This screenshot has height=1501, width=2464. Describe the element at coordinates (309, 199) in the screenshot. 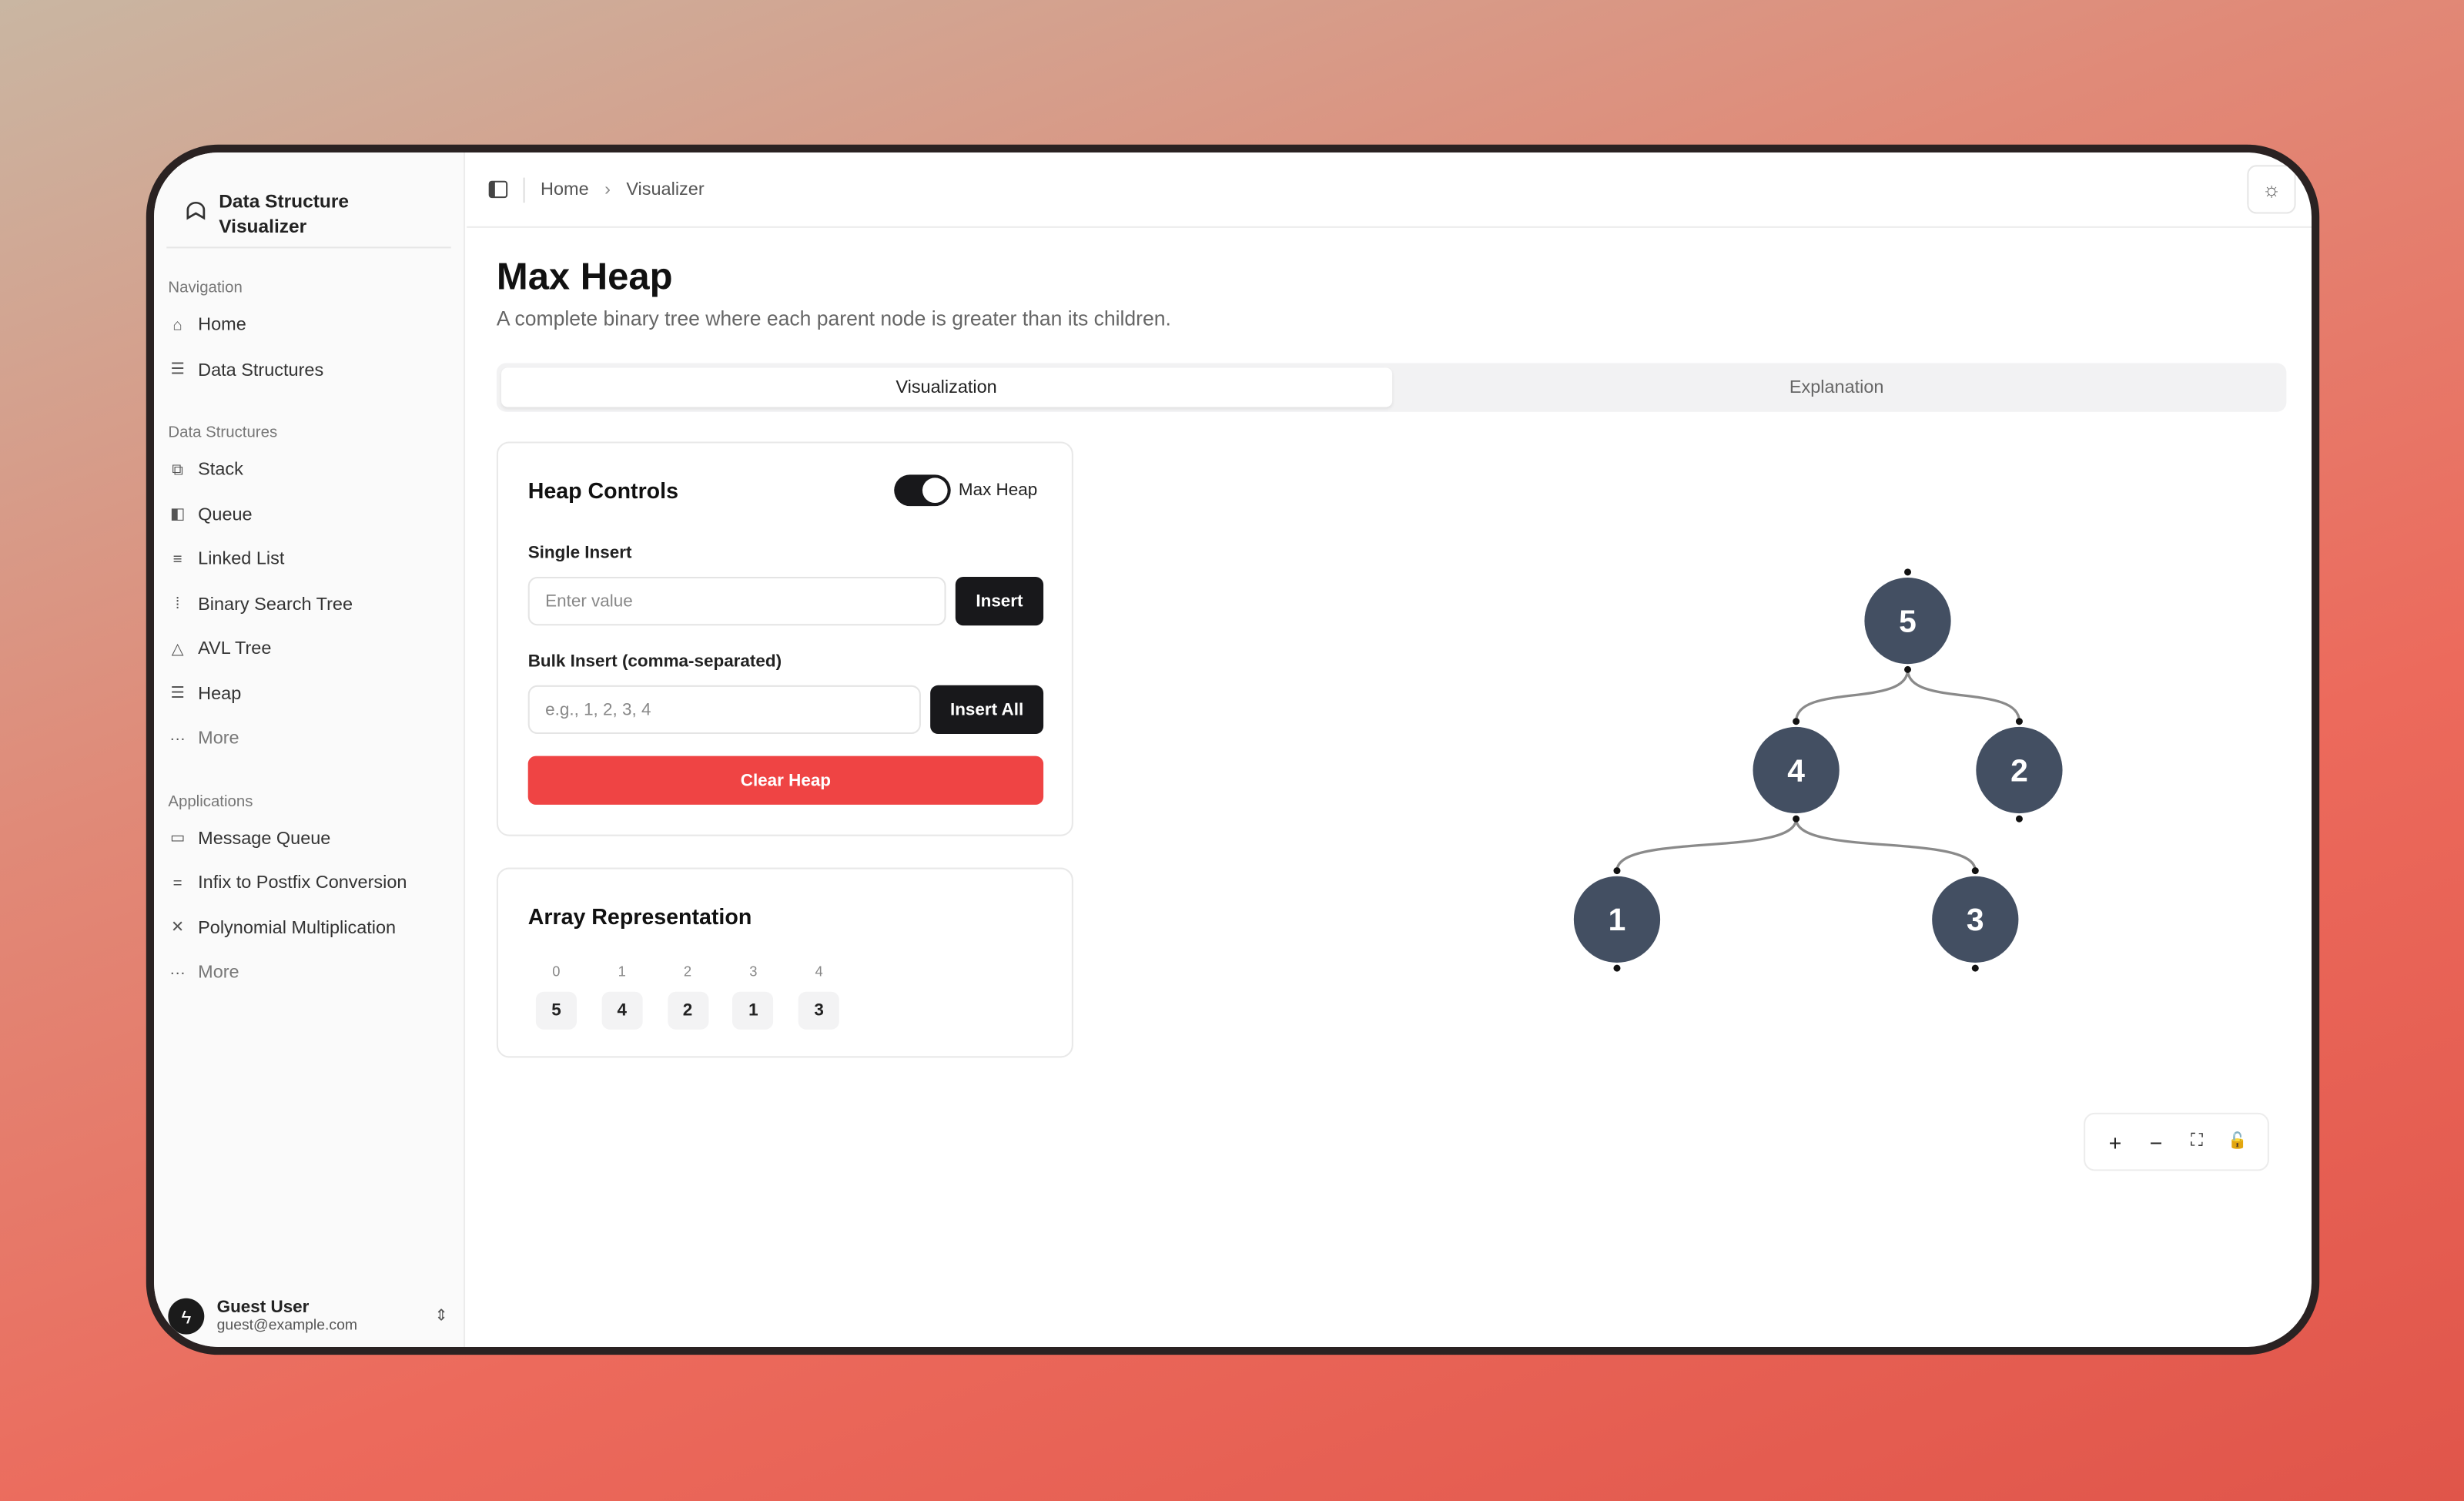

I see `brand: ᗣ Data Structure Visualizer` at that location.